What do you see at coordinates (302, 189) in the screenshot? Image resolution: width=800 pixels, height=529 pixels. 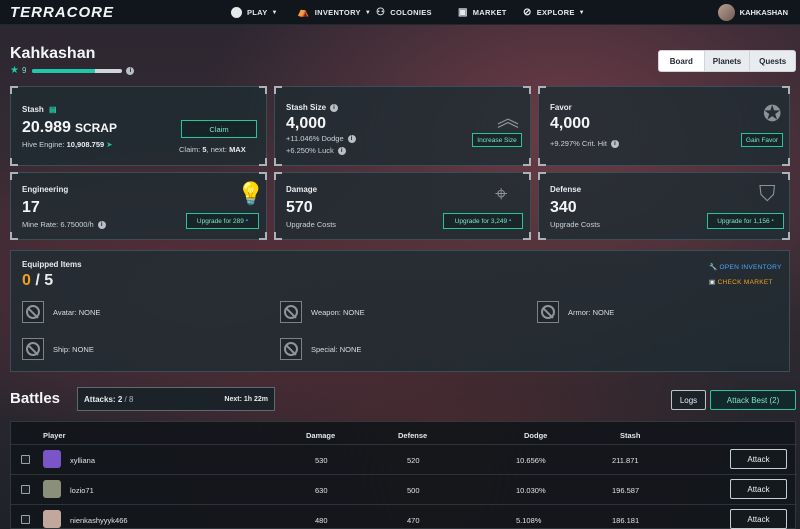 I see `damage-label: Damage` at bounding box center [302, 189].